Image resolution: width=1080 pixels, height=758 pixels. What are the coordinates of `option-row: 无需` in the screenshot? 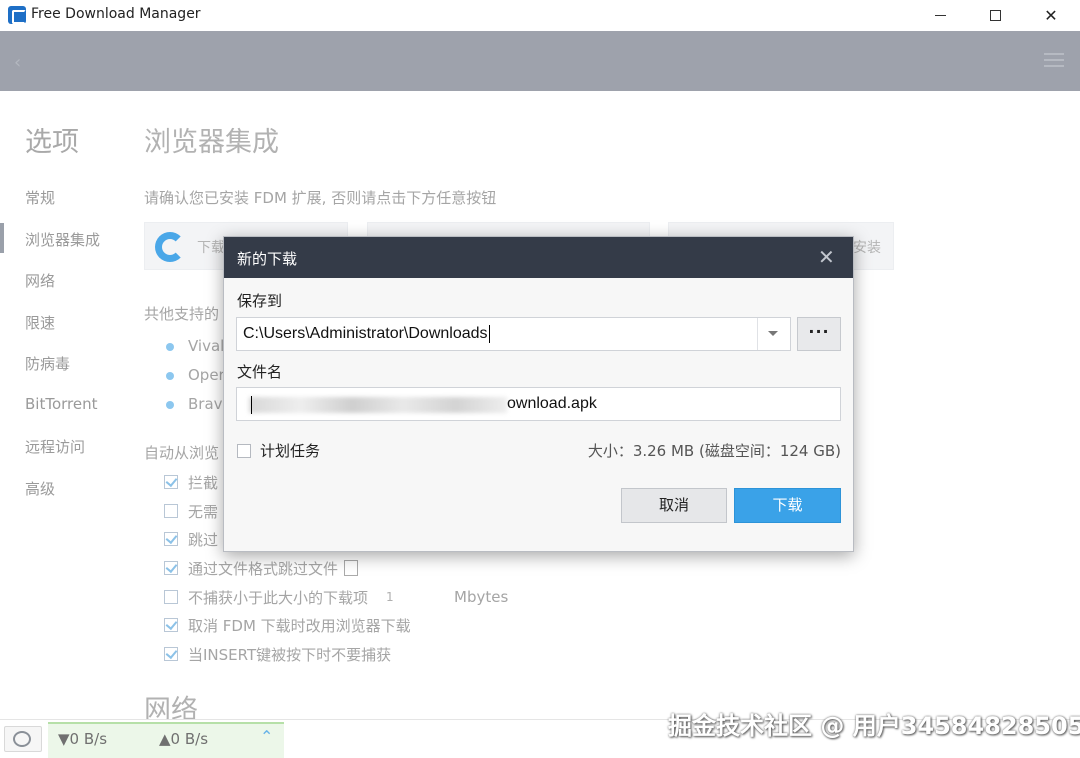 It's located at (191, 511).